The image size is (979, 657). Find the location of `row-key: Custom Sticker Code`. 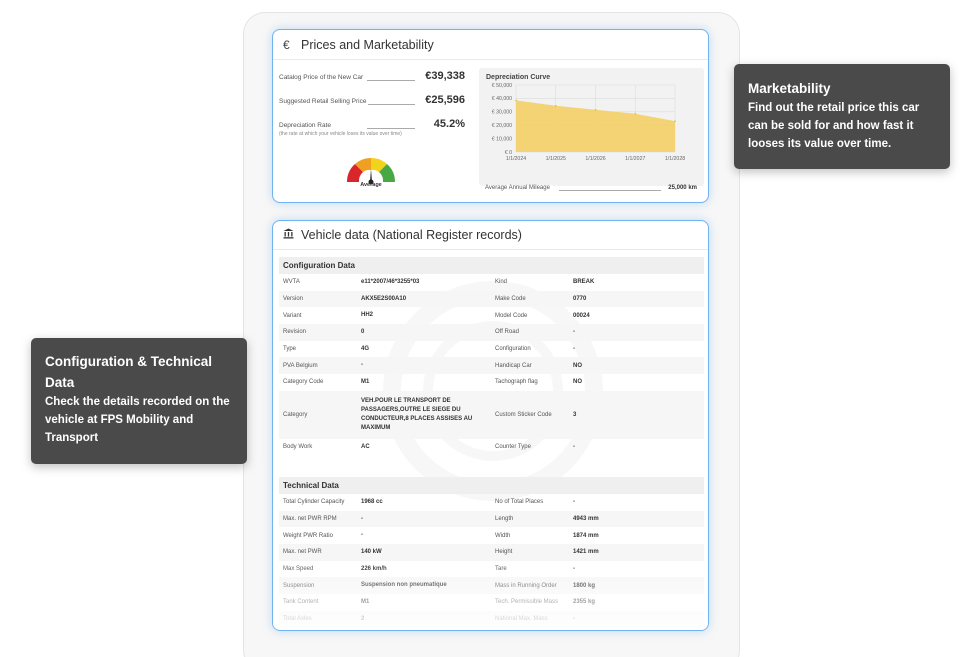

row-key: Custom Sticker Code is located at coordinates (523, 414).